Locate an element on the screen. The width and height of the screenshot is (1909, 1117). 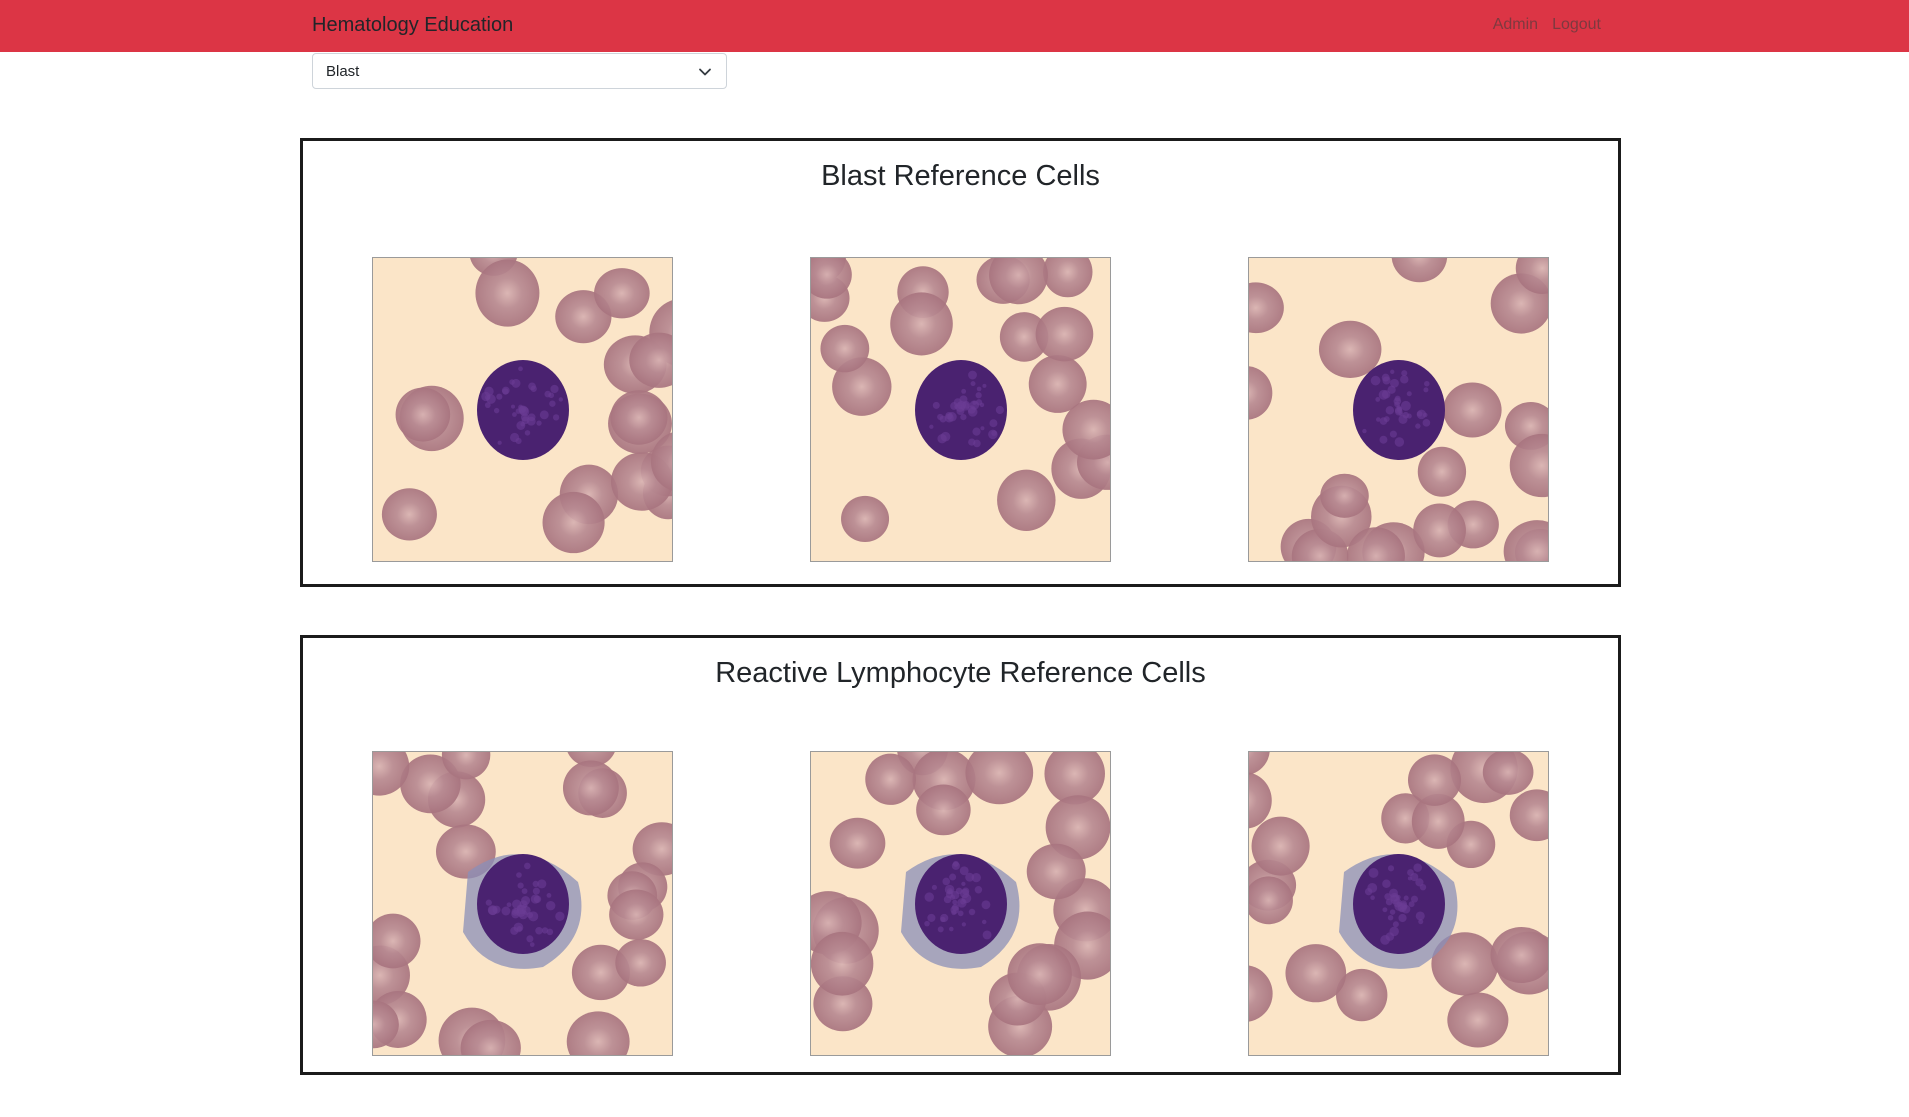
chevron-down-icon is located at coordinates (705, 74).